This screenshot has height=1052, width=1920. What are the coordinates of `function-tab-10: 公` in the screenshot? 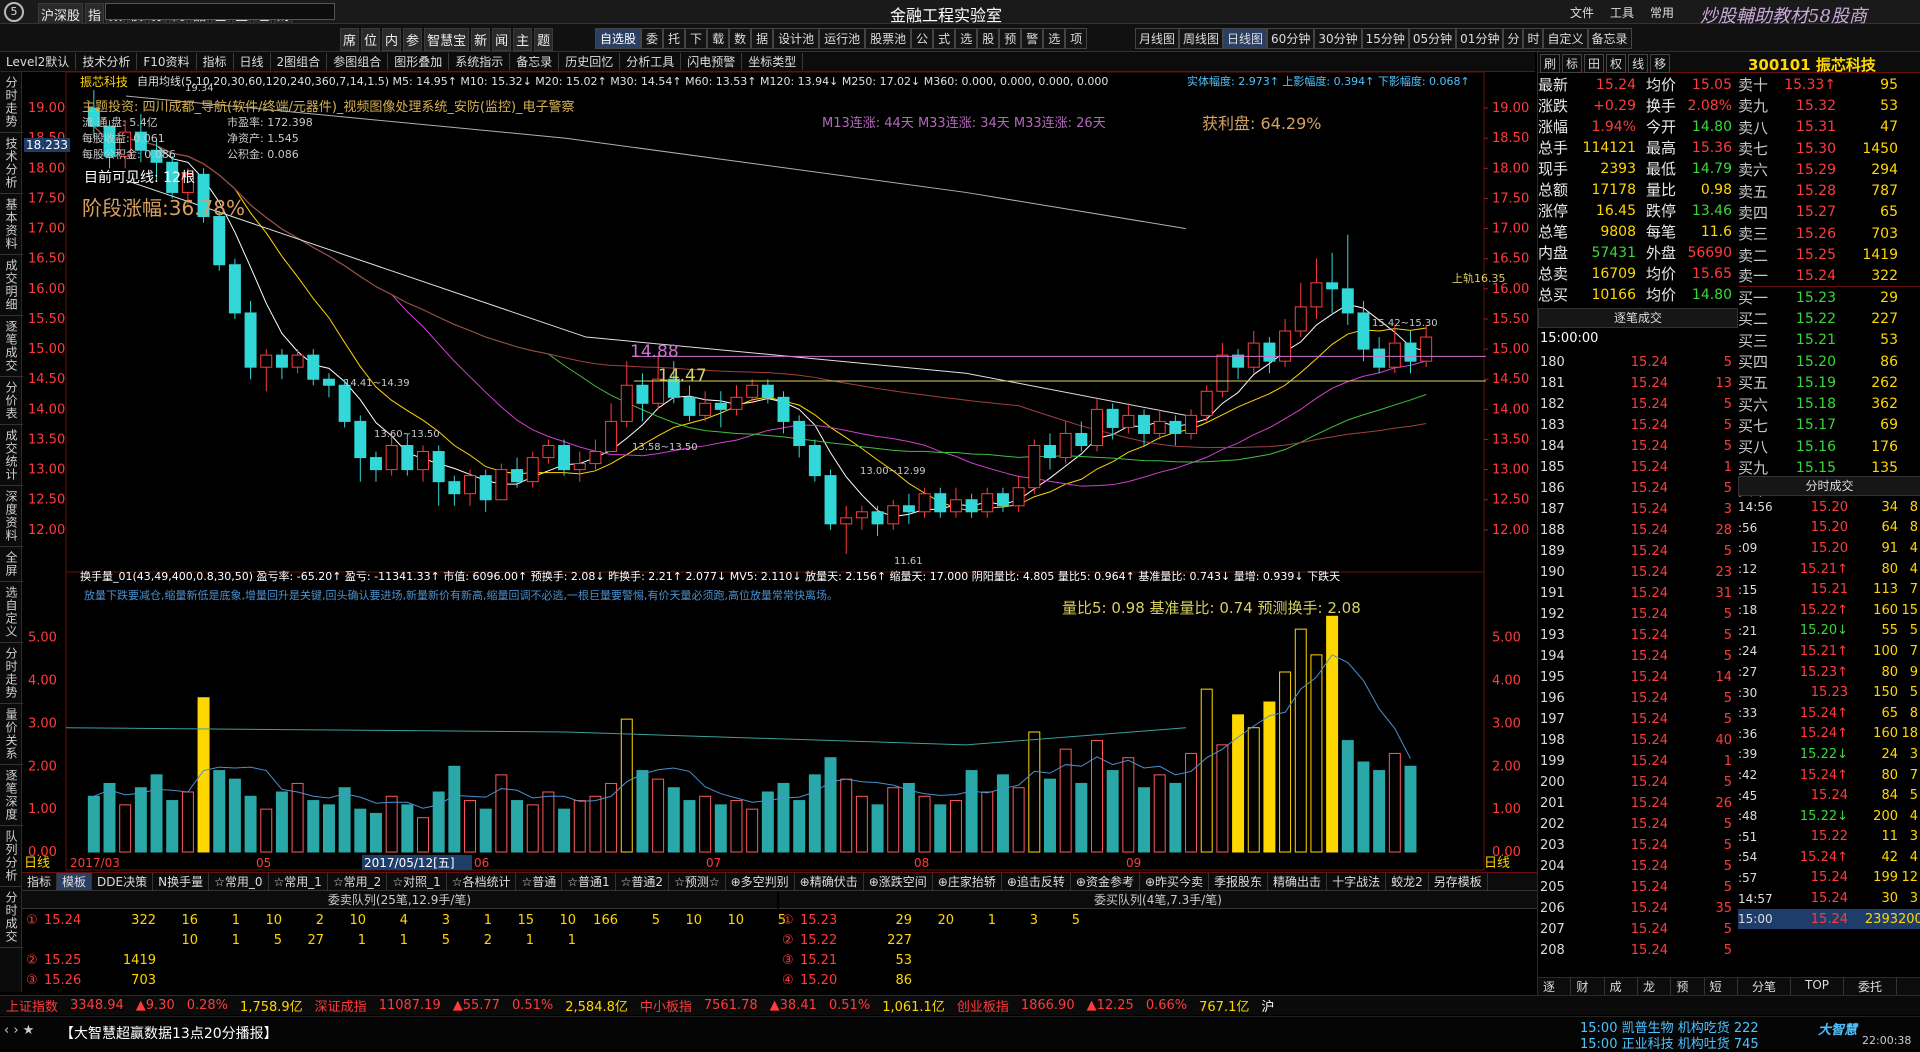 It's located at (922, 38).